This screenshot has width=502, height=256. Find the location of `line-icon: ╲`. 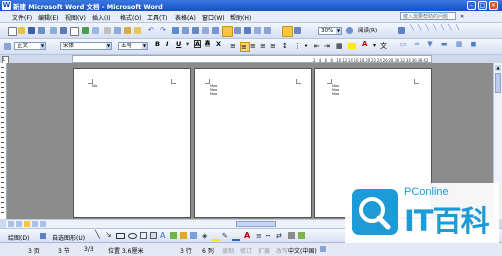

line-icon: ╲ is located at coordinates (97, 234).